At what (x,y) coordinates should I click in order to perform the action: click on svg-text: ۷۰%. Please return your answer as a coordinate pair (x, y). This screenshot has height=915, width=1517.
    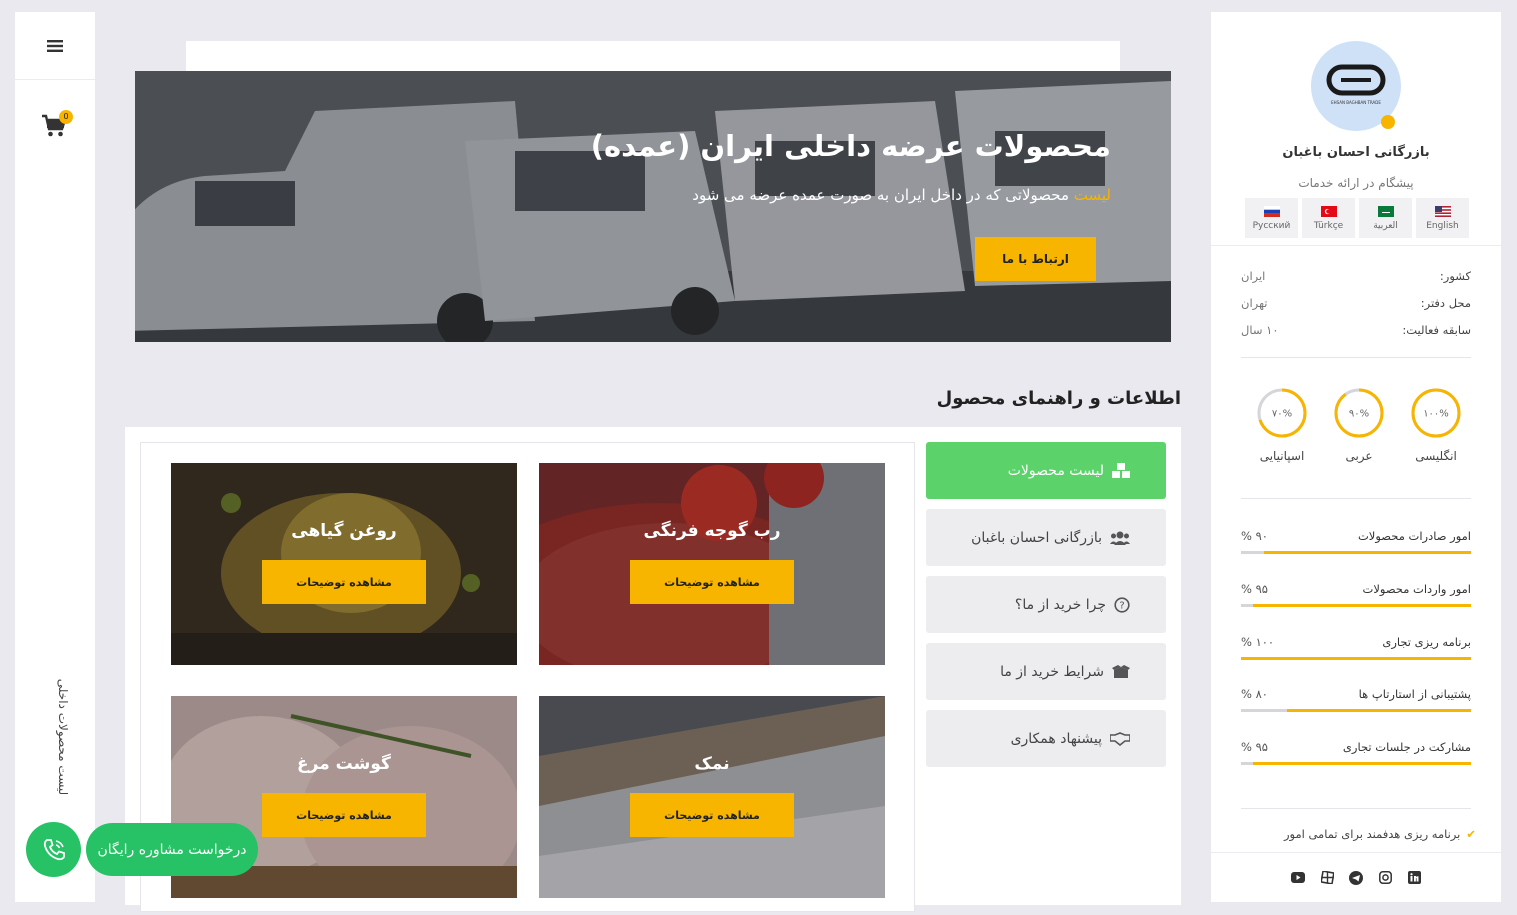
    Looking at the image, I should click on (1282, 414).